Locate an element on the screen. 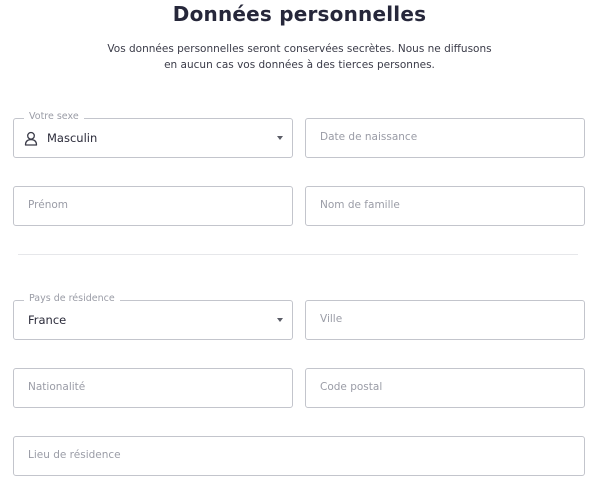  country-select-label: Pays de résidence is located at coordinates (72, 298).